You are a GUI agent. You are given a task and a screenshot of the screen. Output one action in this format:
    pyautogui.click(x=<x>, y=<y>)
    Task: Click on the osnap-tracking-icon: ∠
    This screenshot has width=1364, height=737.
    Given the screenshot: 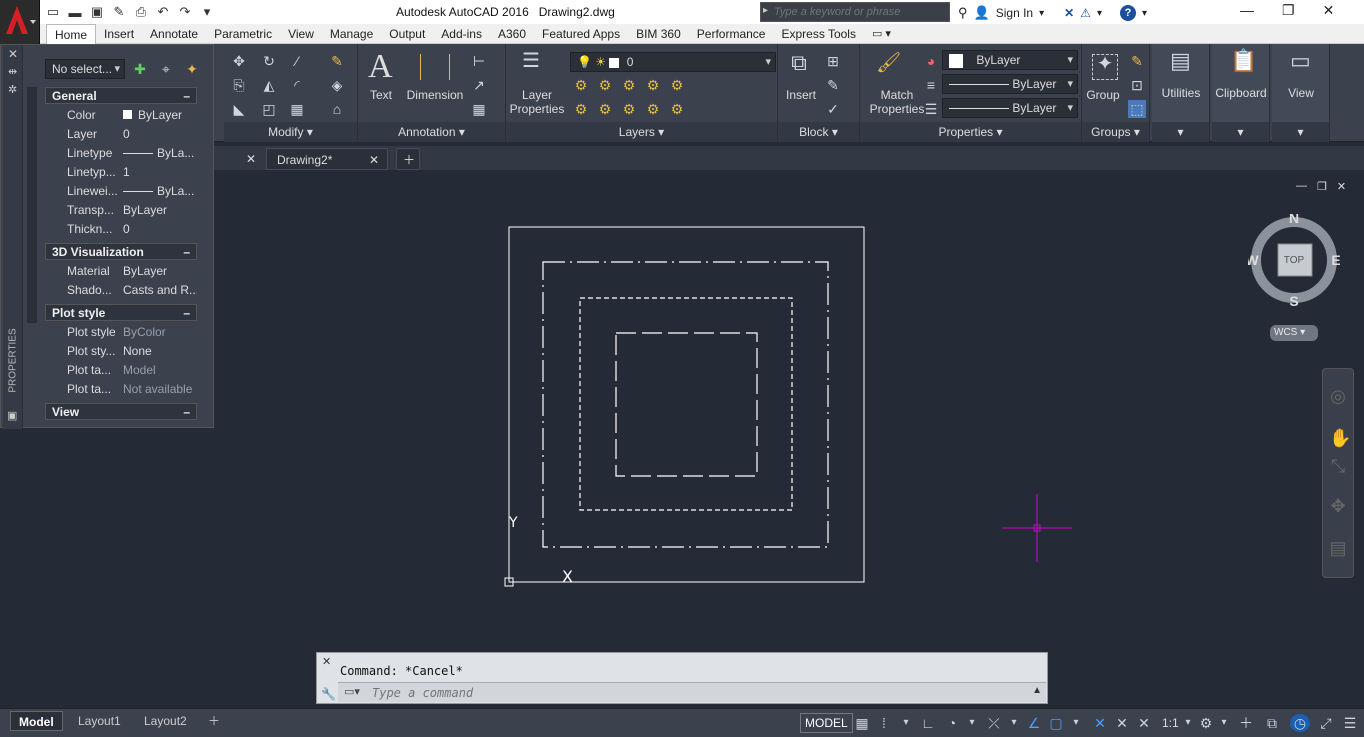 What is the action you would take?
    pyautogui.click(x=1034, y=723)
    